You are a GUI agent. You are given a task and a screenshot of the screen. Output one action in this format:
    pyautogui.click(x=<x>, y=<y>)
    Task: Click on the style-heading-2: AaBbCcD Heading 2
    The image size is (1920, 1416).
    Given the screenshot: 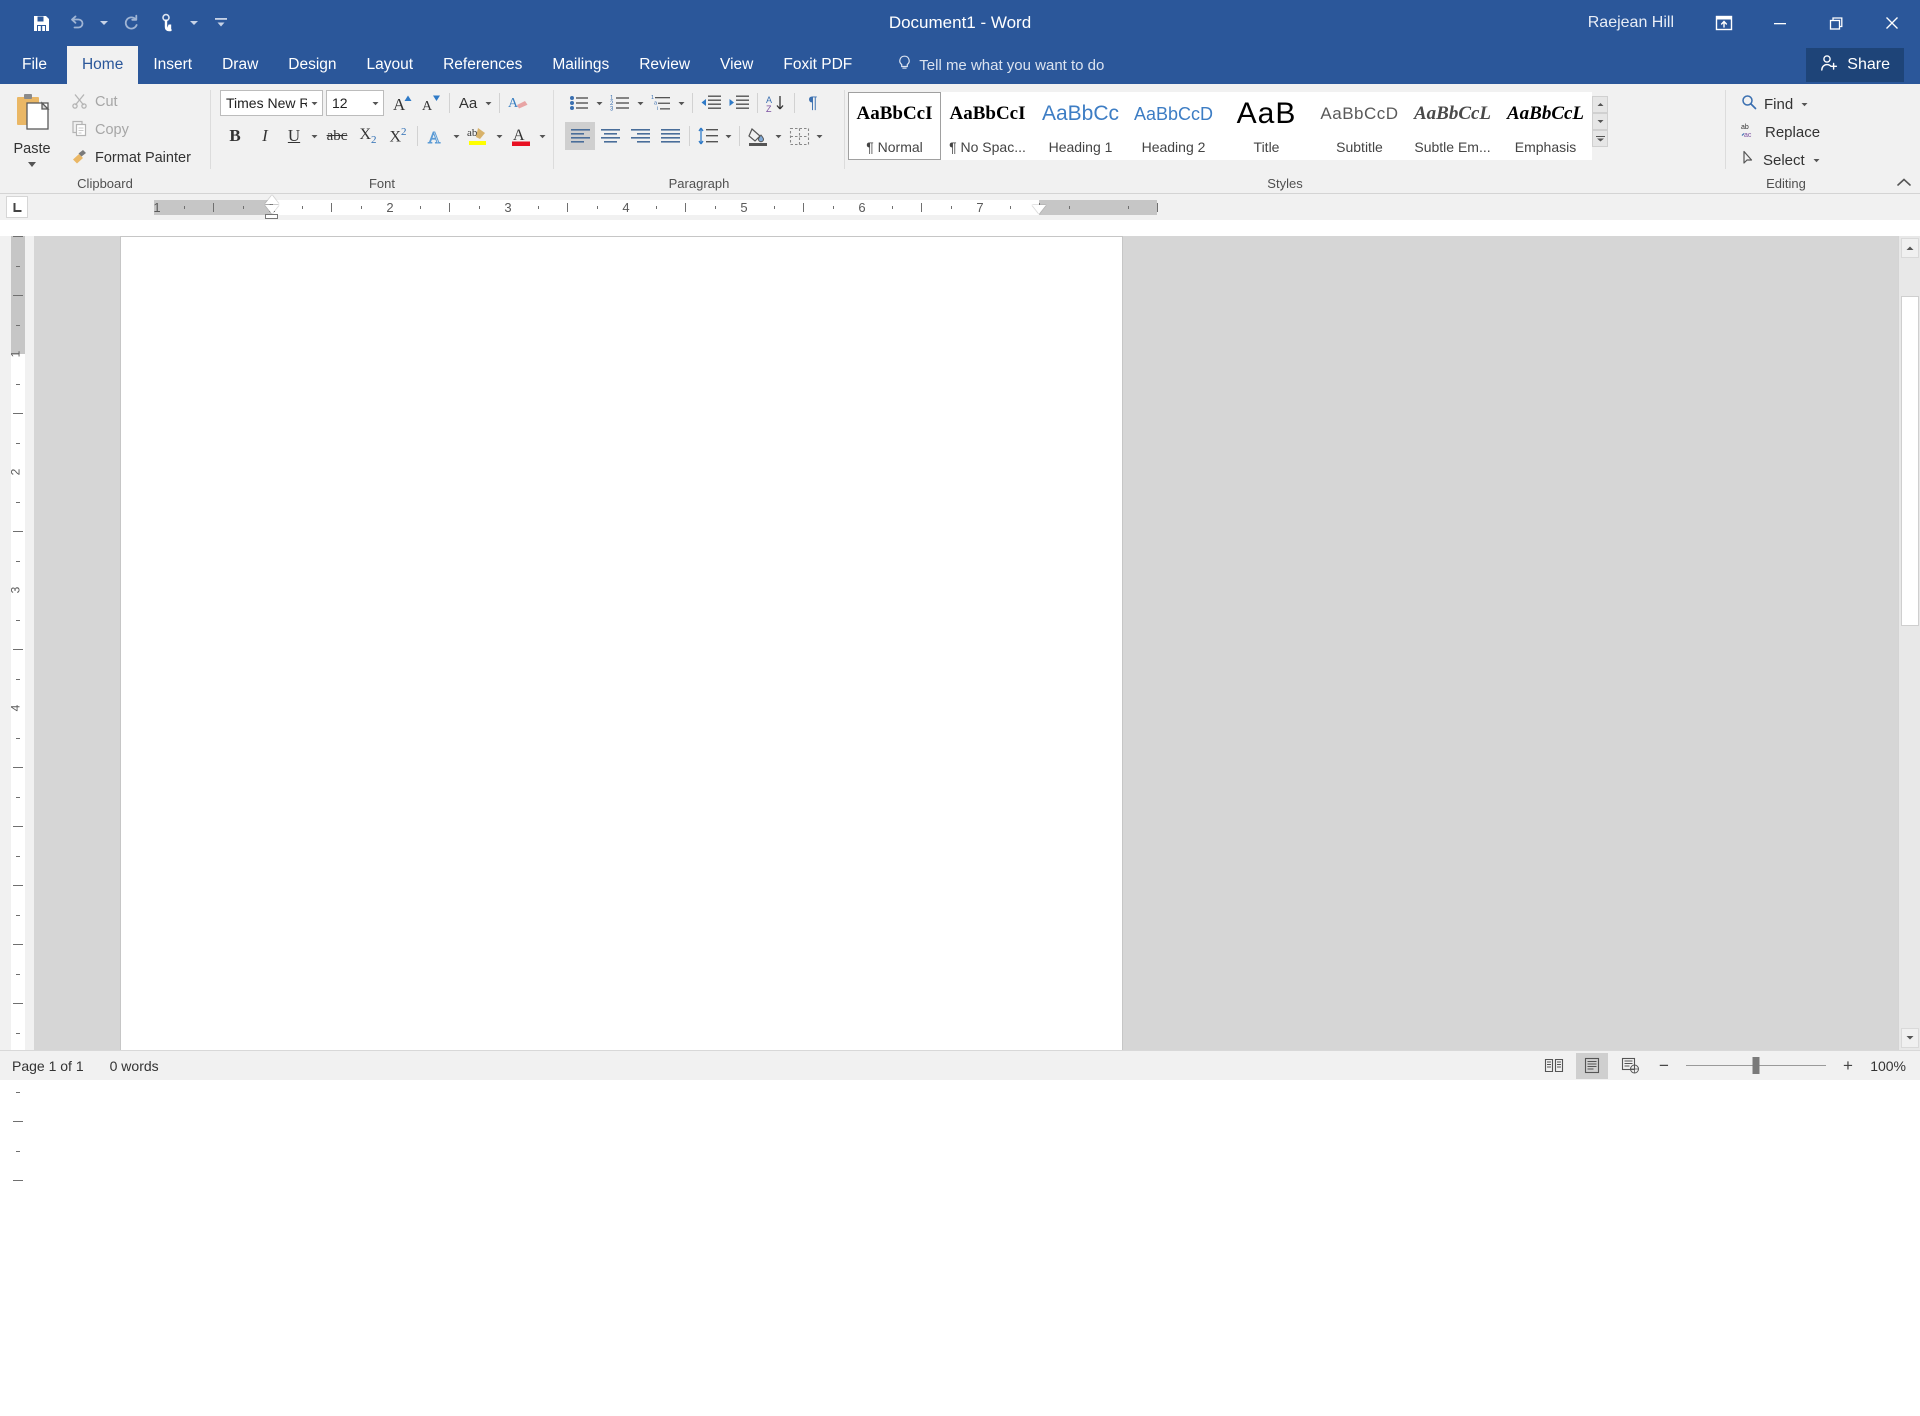 What is the action you would take?
    pyautogui.click(x=1173, y=126)
    